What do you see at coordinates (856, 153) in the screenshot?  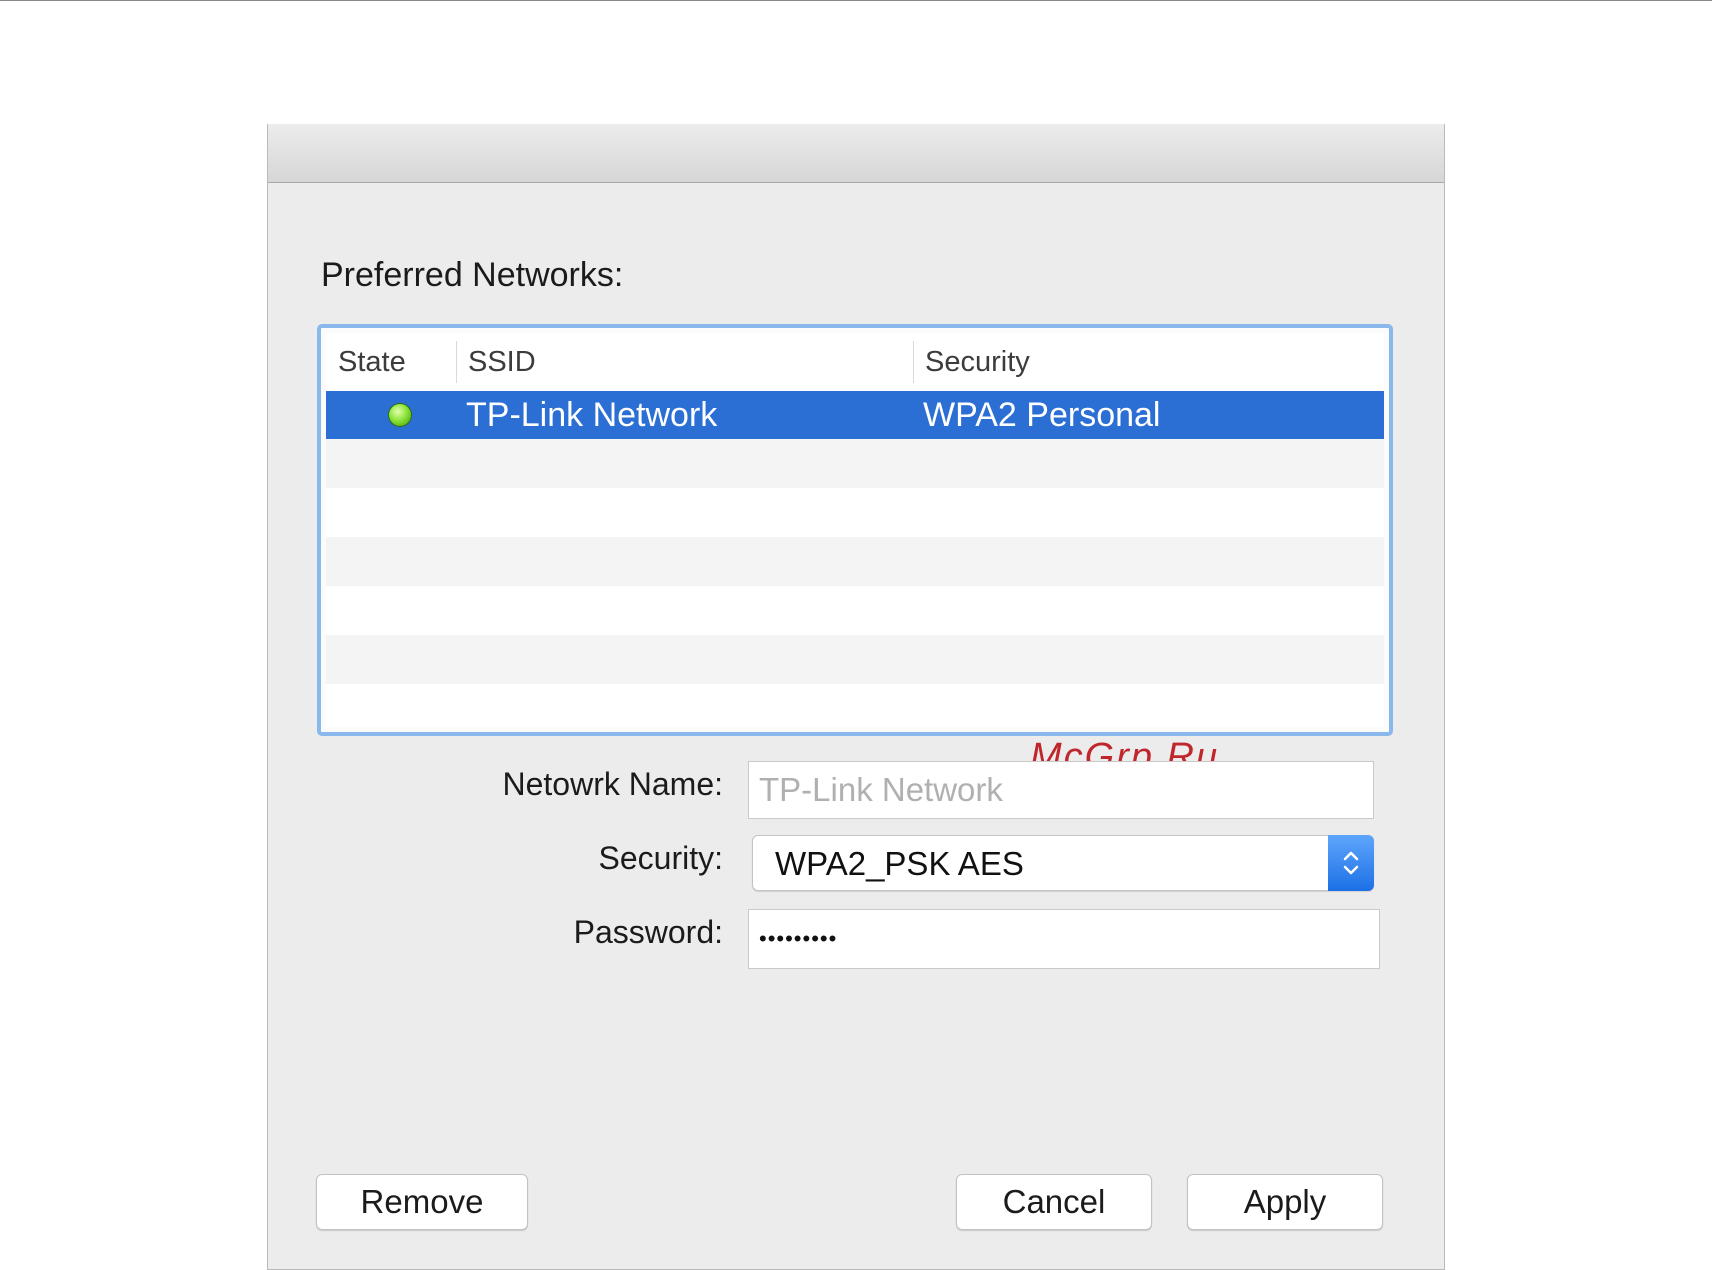 I see `dialog-titlebar` at bounding box center [856, 153].